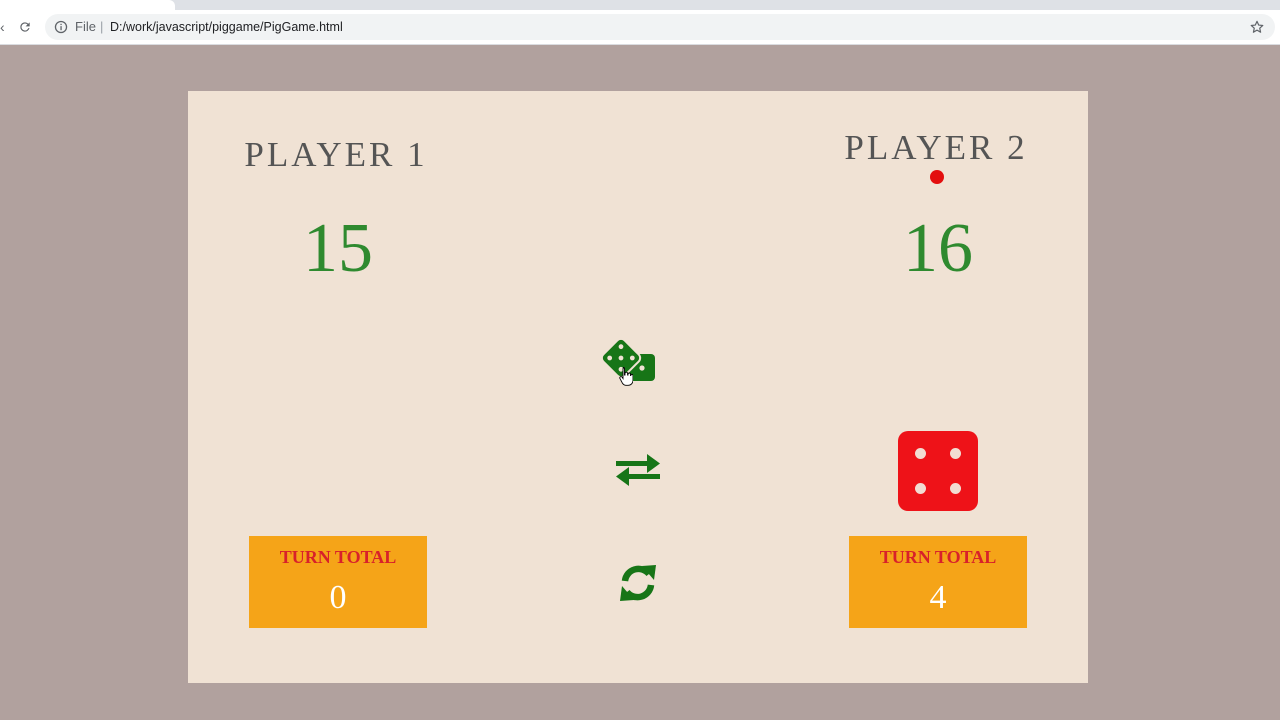  Describe the element at coordinates (938, 471) in the screenshot. I see `dice-face` at that location.